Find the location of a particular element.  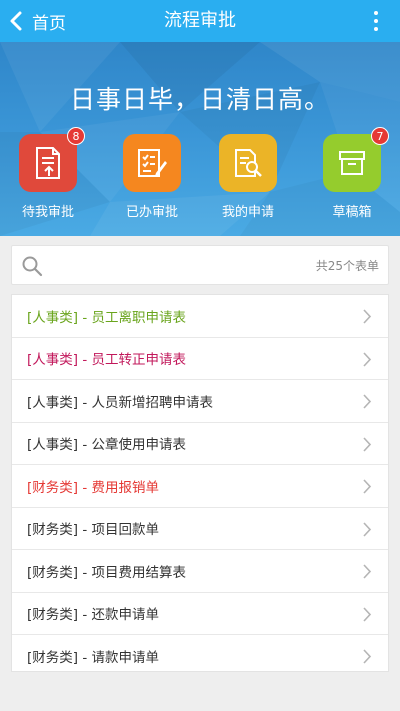

action-label: 已办审批 is located at coordinates (151, 212).